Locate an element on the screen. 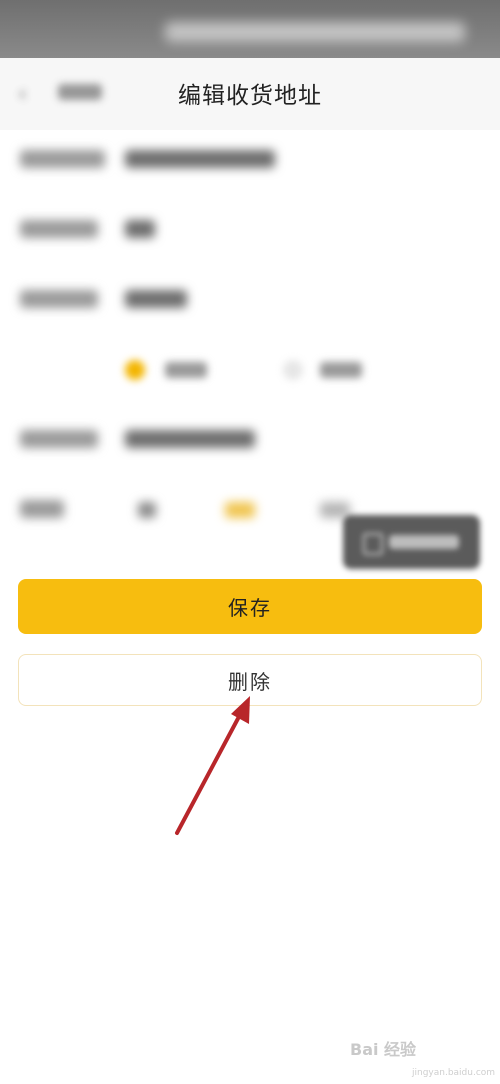  page-title: 编辑收货地址 is located at coordinates (250, 96).